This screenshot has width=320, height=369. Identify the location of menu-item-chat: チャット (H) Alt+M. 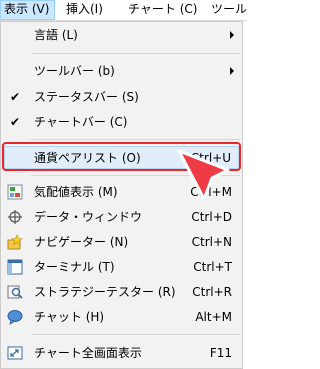
(121, 317).